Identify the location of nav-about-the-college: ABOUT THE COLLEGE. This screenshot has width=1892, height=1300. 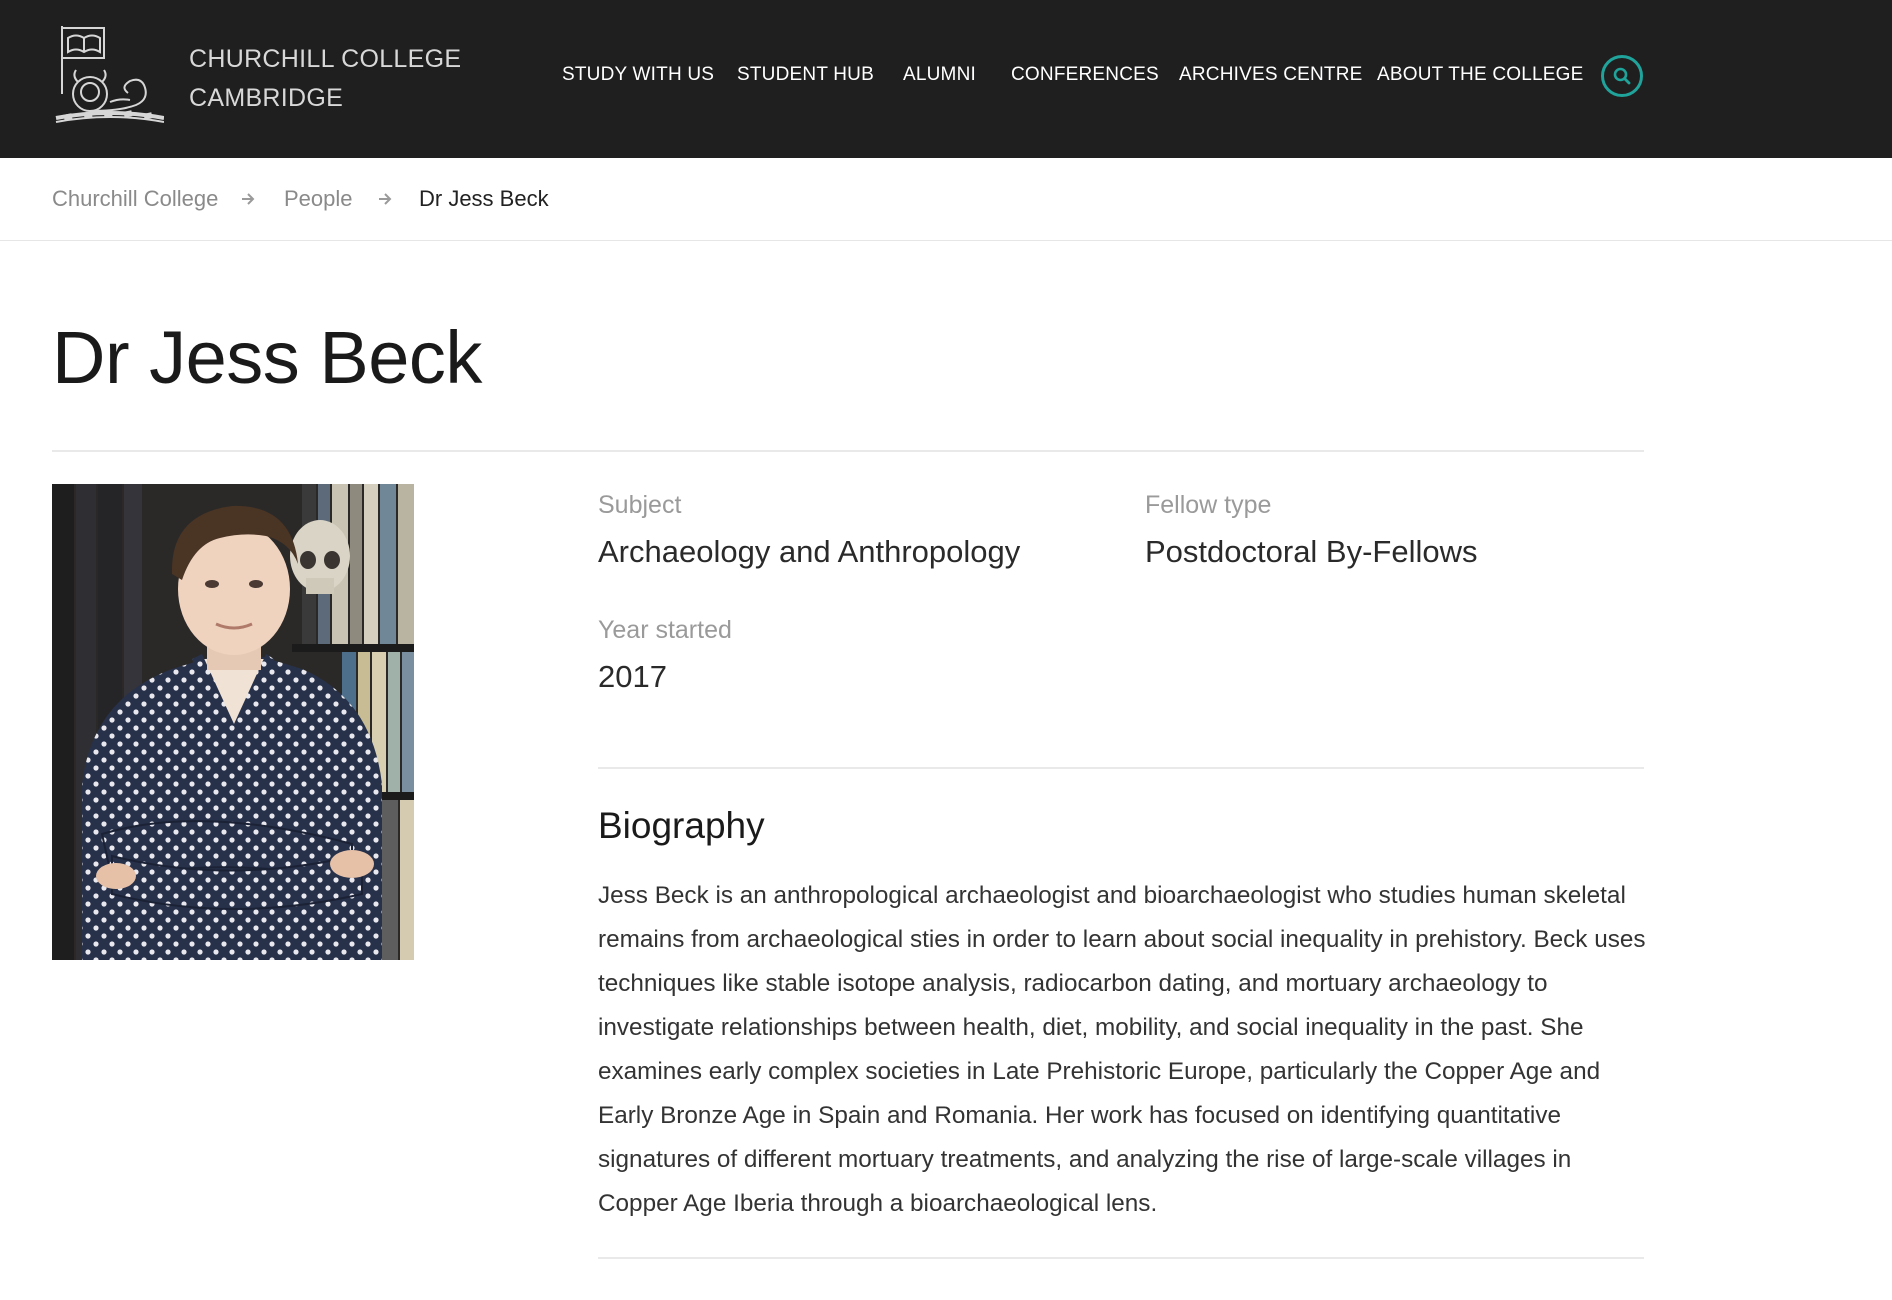
(1480, 75).